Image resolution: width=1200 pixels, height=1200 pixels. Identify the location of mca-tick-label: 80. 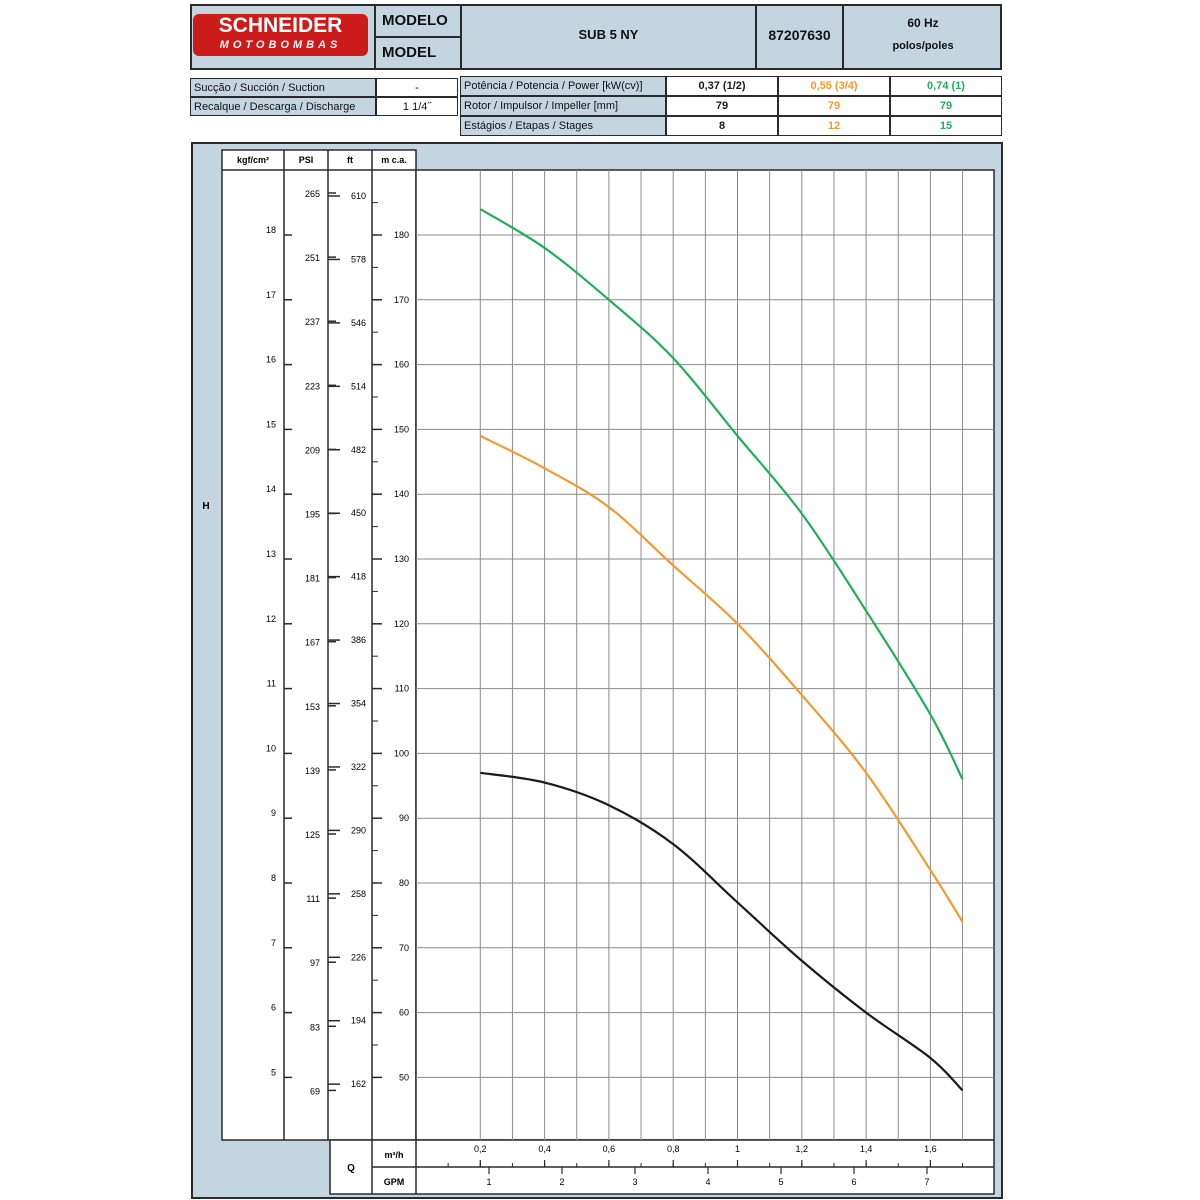
(404, 883).